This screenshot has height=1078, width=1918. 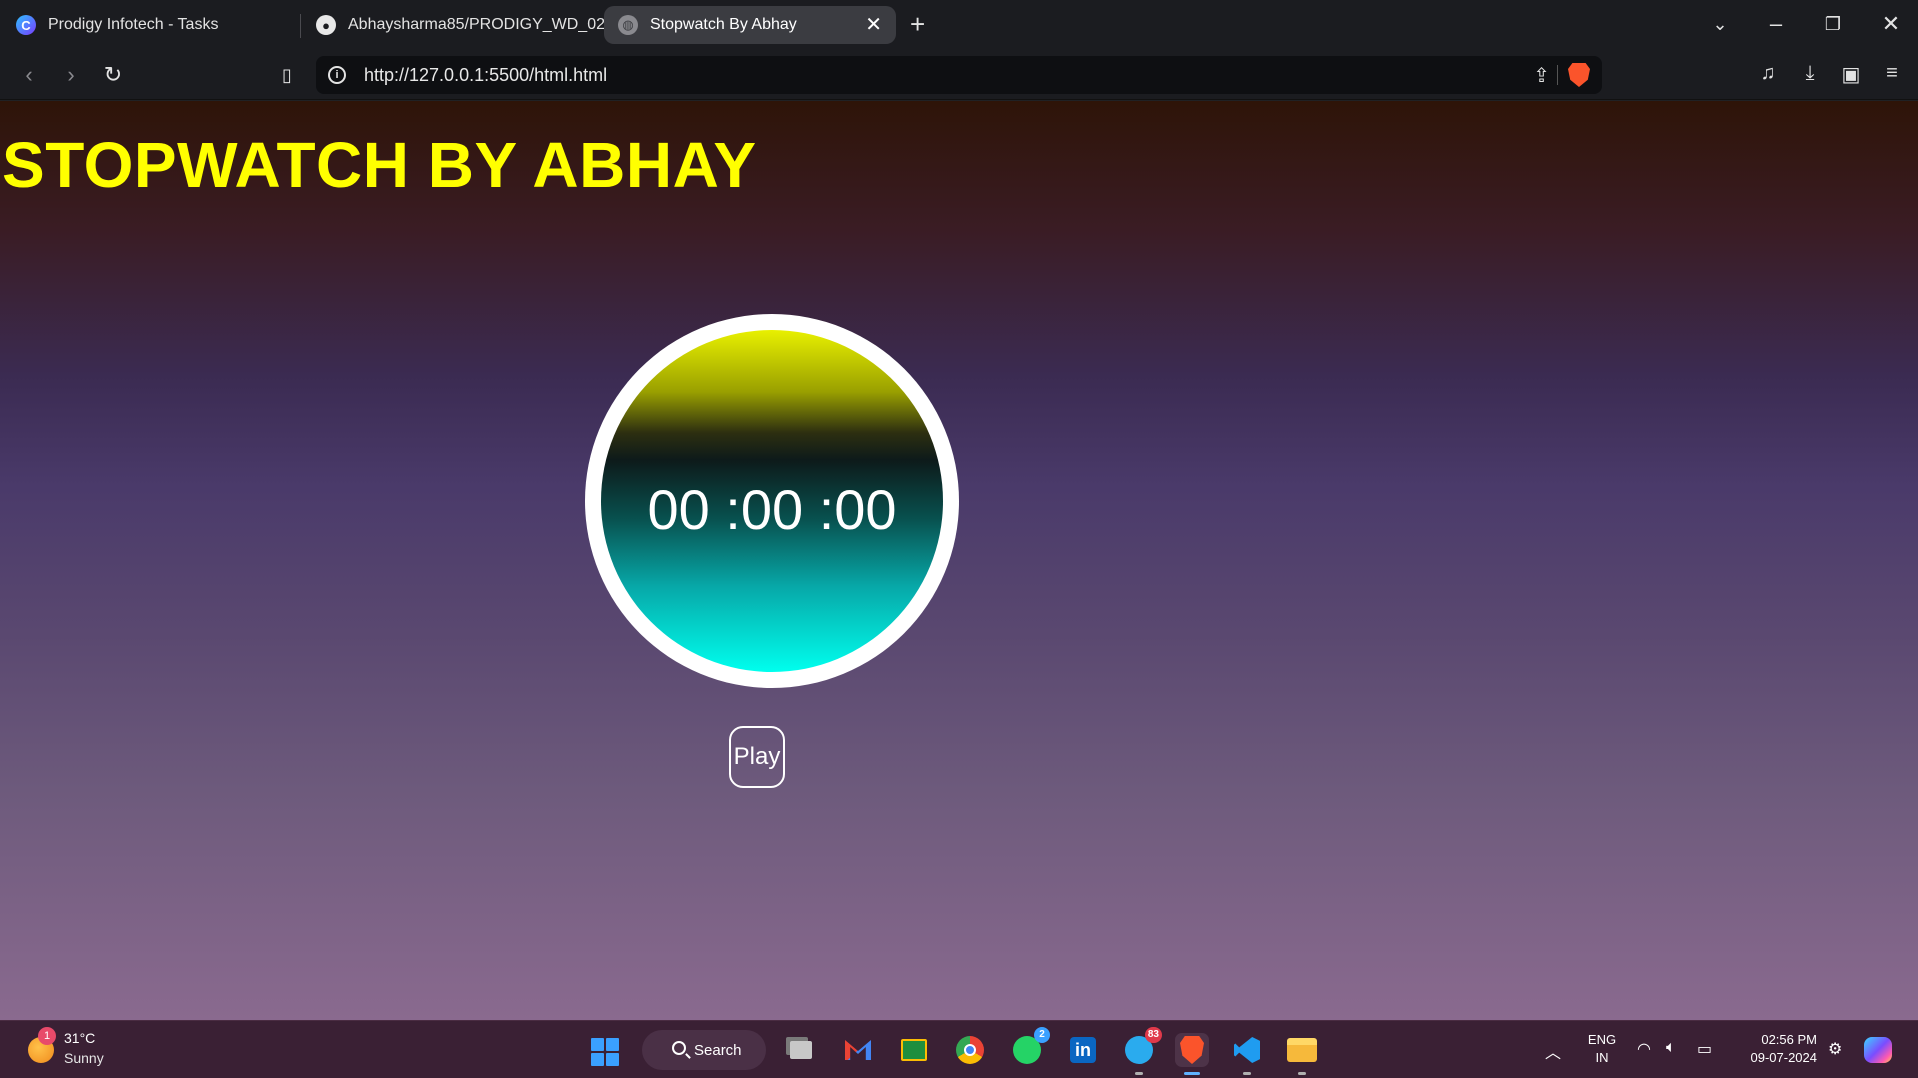 I want to click on telegram-icon: 83, so click(x=1142, y=1051).